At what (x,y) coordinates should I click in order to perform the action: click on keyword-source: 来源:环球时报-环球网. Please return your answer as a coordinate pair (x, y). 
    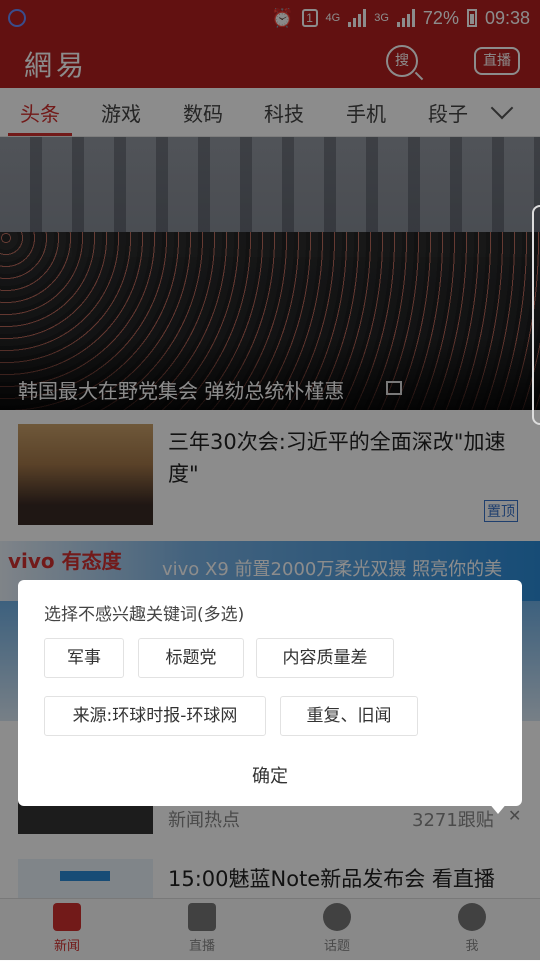
    Looking at the image, I should click on (155, 716).